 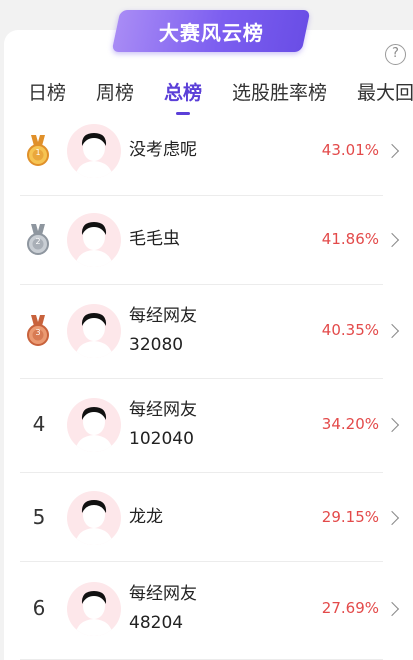 I want to click on silver-medal-icon: 2, so click(x=38, y=240).